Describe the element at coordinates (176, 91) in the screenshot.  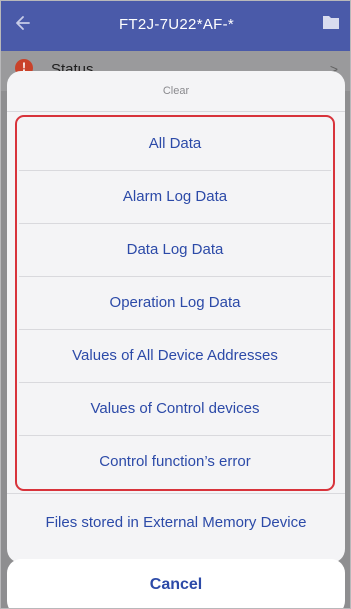
I see `action-sheet-title: Clear` at that location.